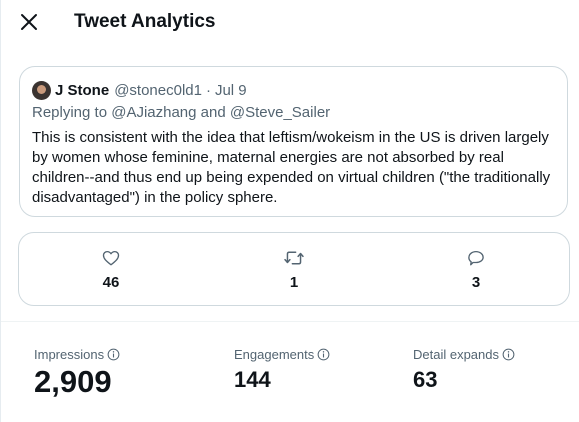  Describe the element at coordinates (111, 282) in the screenshot. I see `like-count: 46` at that location.